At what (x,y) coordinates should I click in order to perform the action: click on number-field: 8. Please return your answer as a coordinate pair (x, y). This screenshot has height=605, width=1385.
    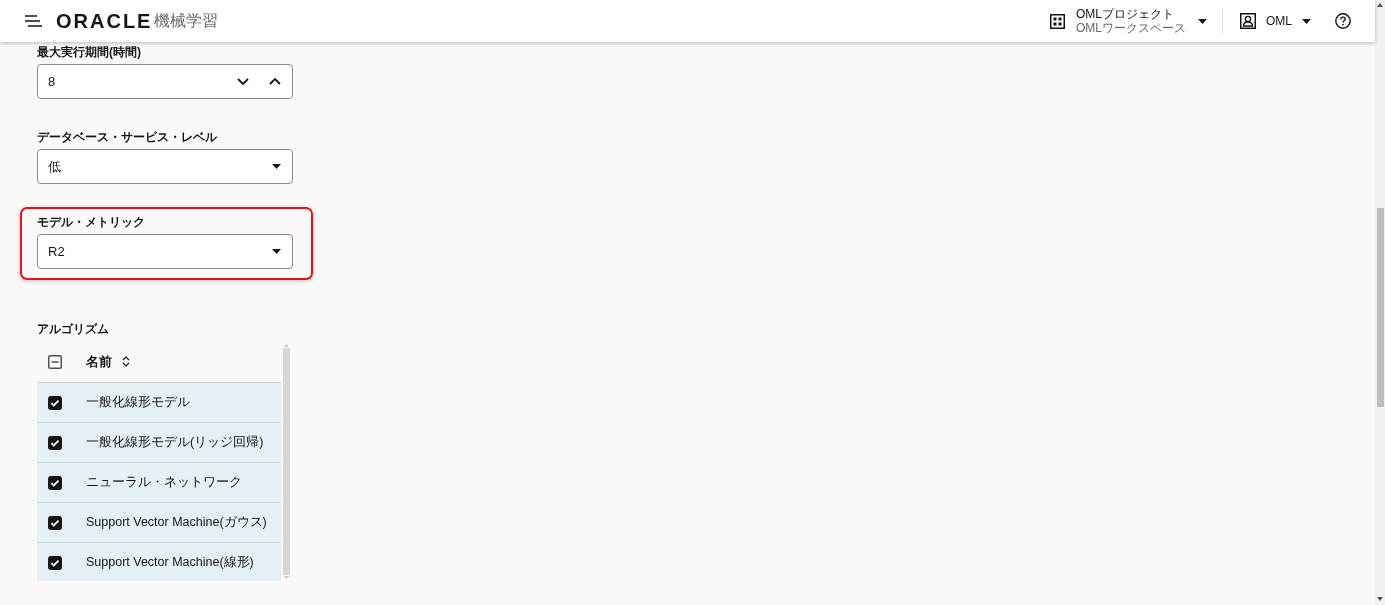
    Looking at the image, I should click on (165, 81).